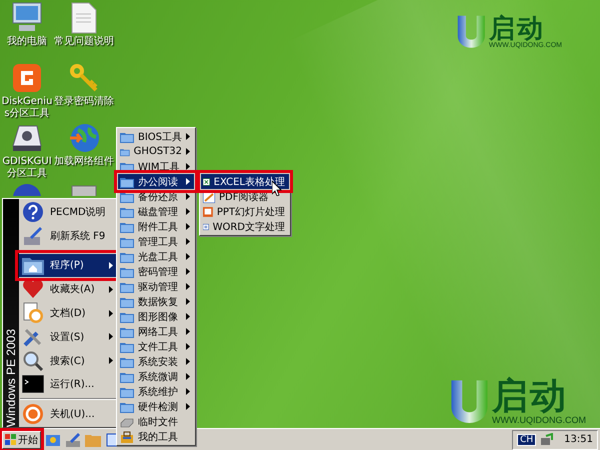  Describe the element at coordinates (156, 436) in the screenshot. I see `menu-item: 我的工具` at that location.